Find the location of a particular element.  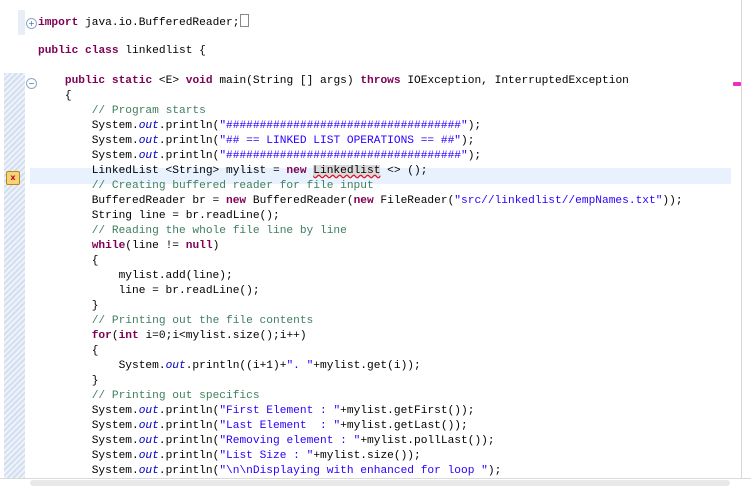

error-token: Linkedlist is located at coordinates (347, 171).